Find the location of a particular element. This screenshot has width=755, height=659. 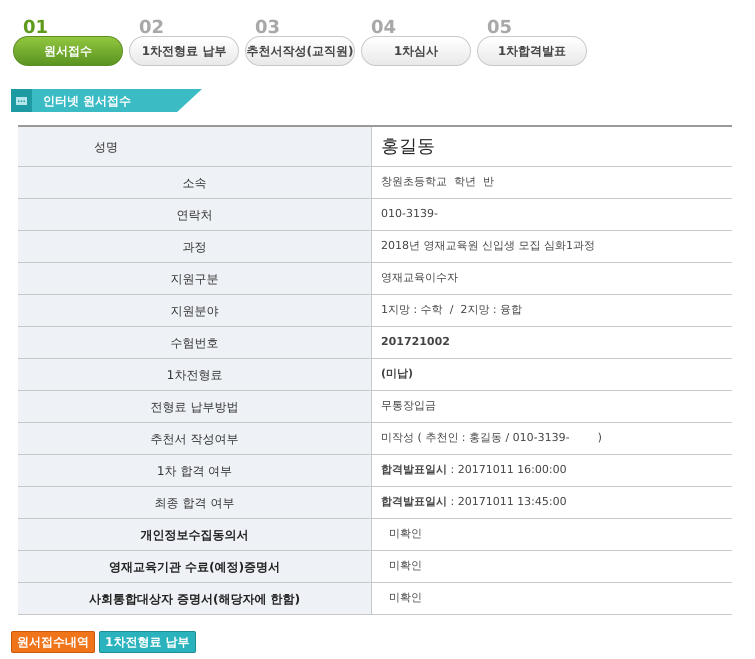

field-label: 1차전형료 is located at coordinates (194, 375).